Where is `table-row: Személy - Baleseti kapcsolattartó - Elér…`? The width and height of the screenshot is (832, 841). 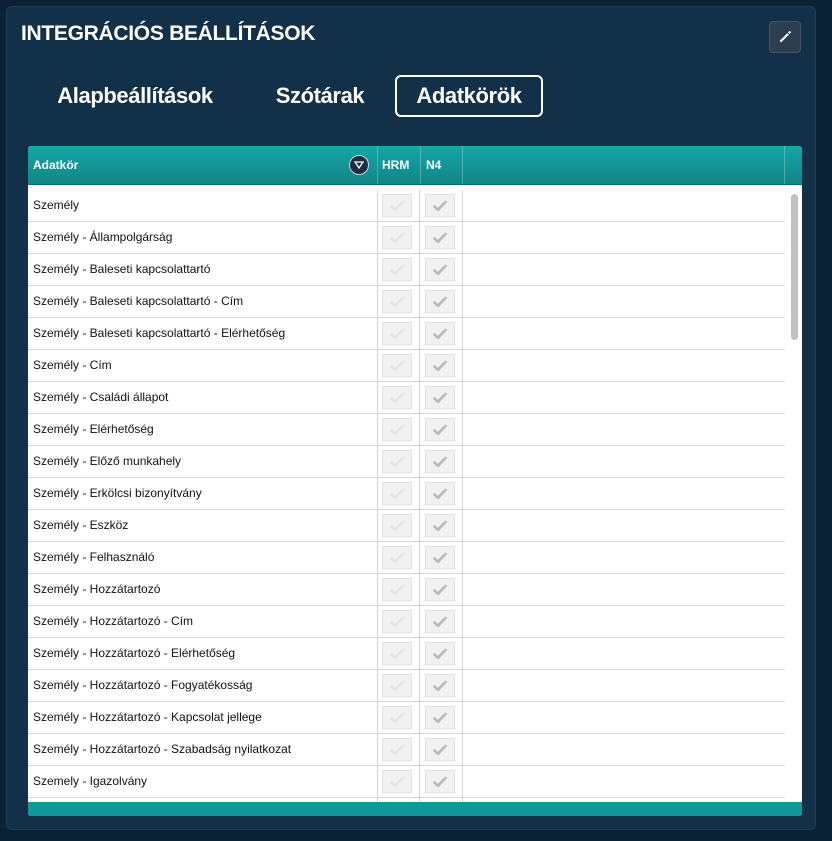
table-row: Személy - Baleseti kapcsolattartó - Elér… is located at coordinates (406, 334).